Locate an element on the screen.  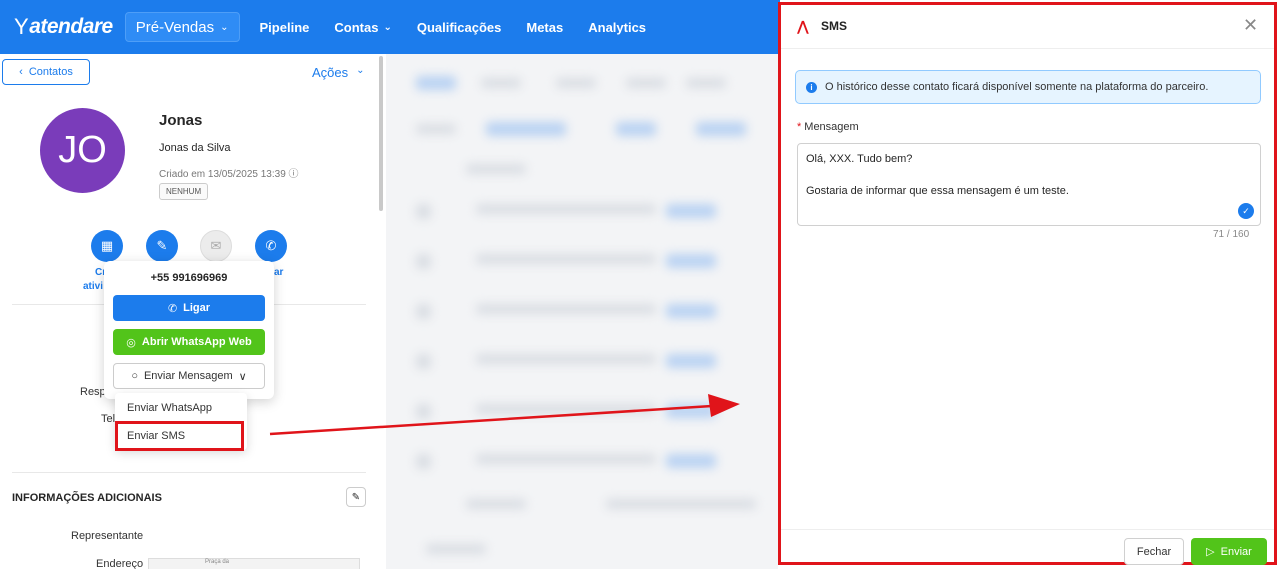
contact-full-name: Jonas da Silva is located at coordinates (195, 148).